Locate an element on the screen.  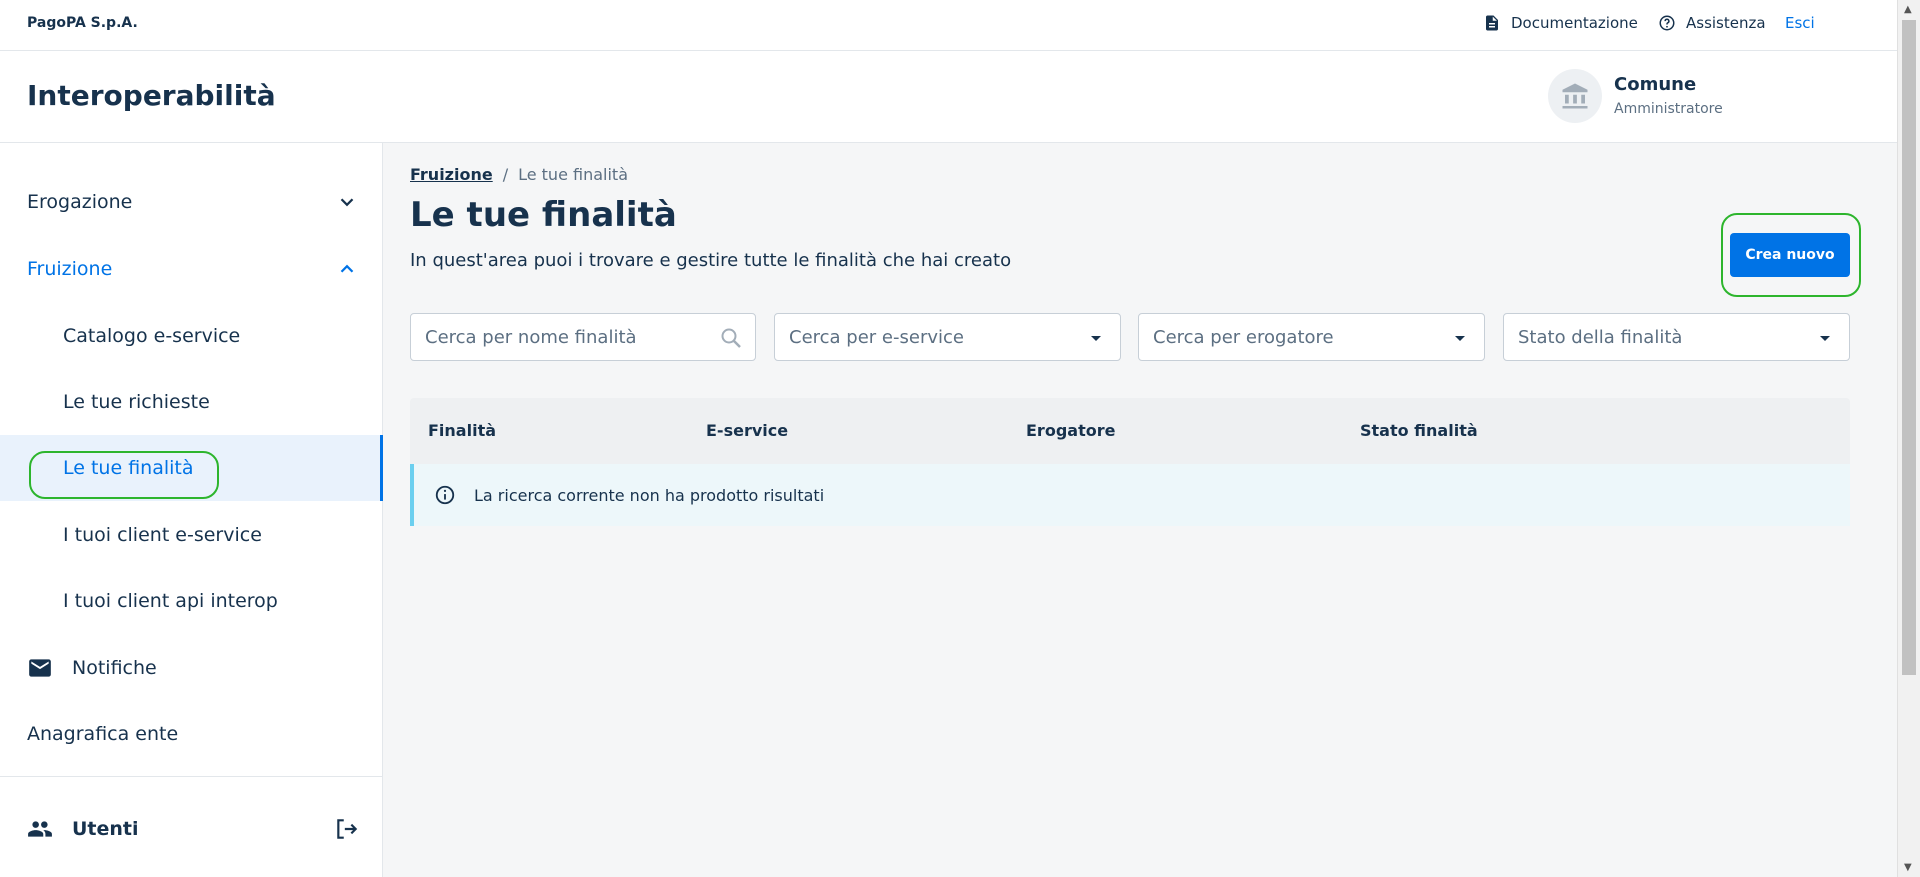
sidebar-item-label: Catalogo e-service is located at coordinates (152, 336).